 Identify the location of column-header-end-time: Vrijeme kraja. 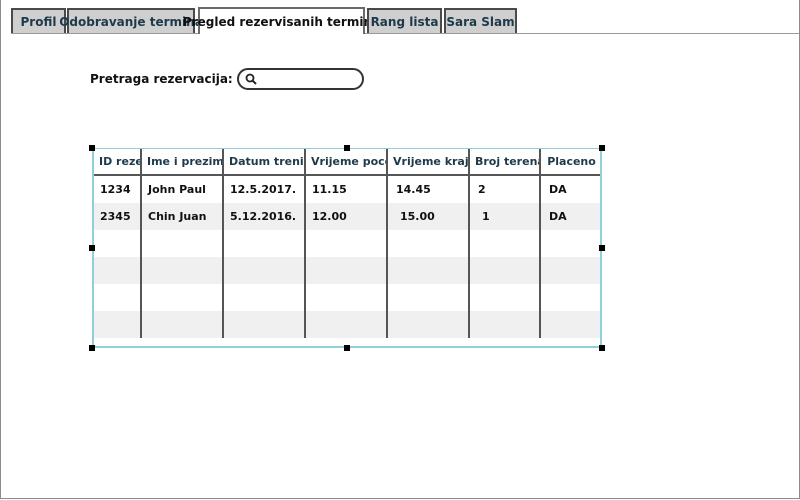
(428, 162).